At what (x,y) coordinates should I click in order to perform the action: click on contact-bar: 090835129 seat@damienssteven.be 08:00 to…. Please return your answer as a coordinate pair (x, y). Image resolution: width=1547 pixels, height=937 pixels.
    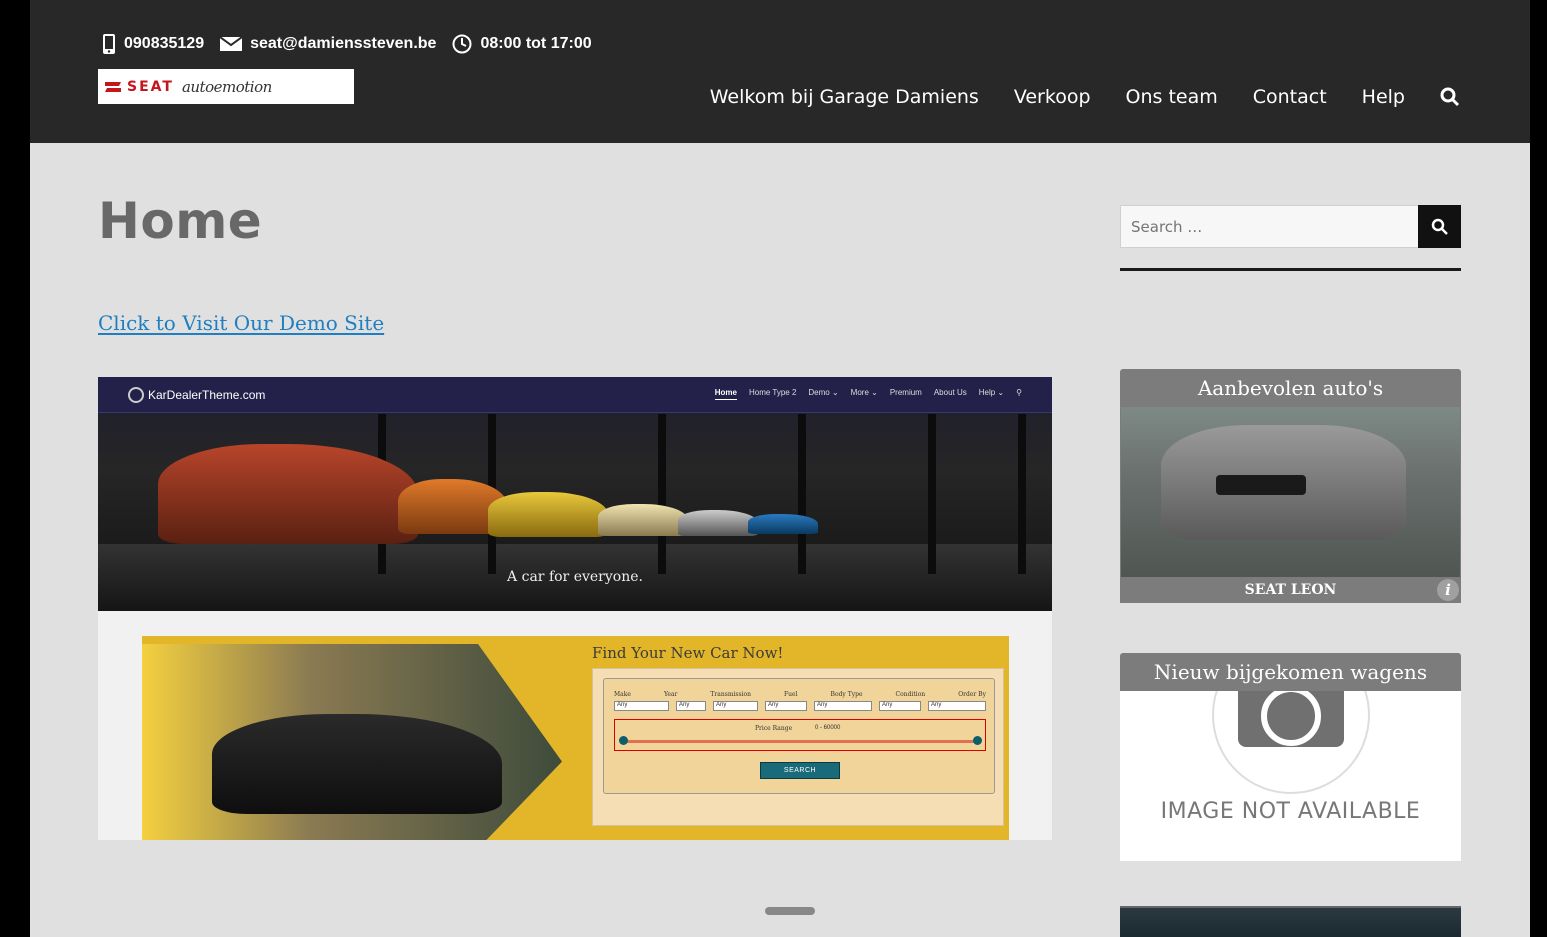
    Looking at the image, I should click on (355, 44).